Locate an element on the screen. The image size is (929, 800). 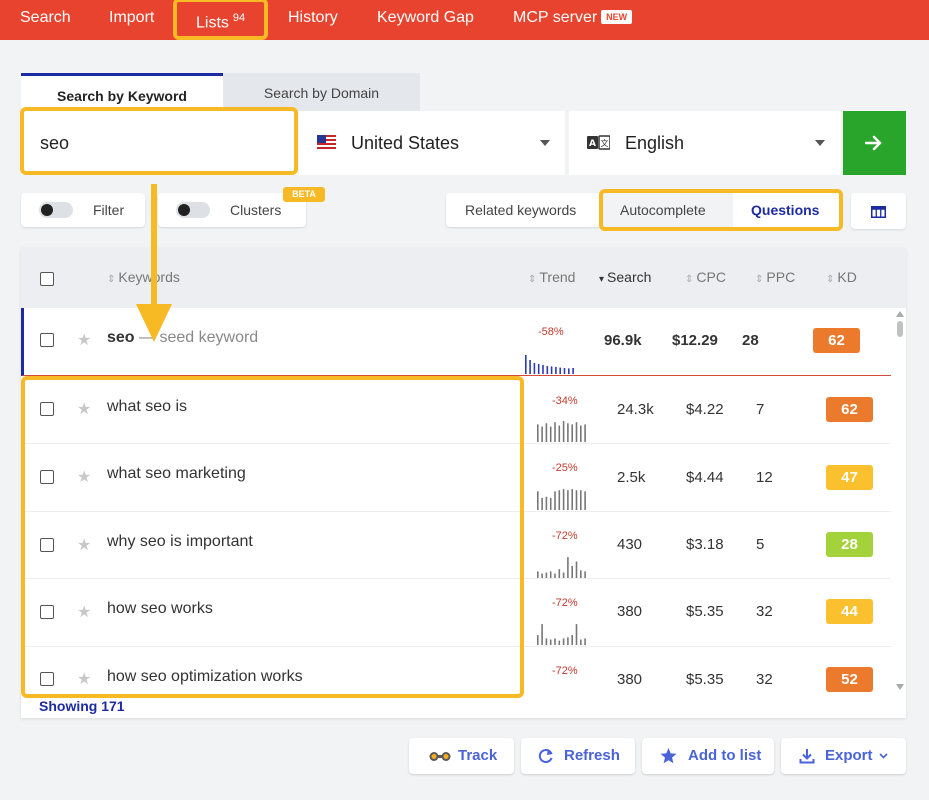
nav-history: History is located at coordinates (313, 18).